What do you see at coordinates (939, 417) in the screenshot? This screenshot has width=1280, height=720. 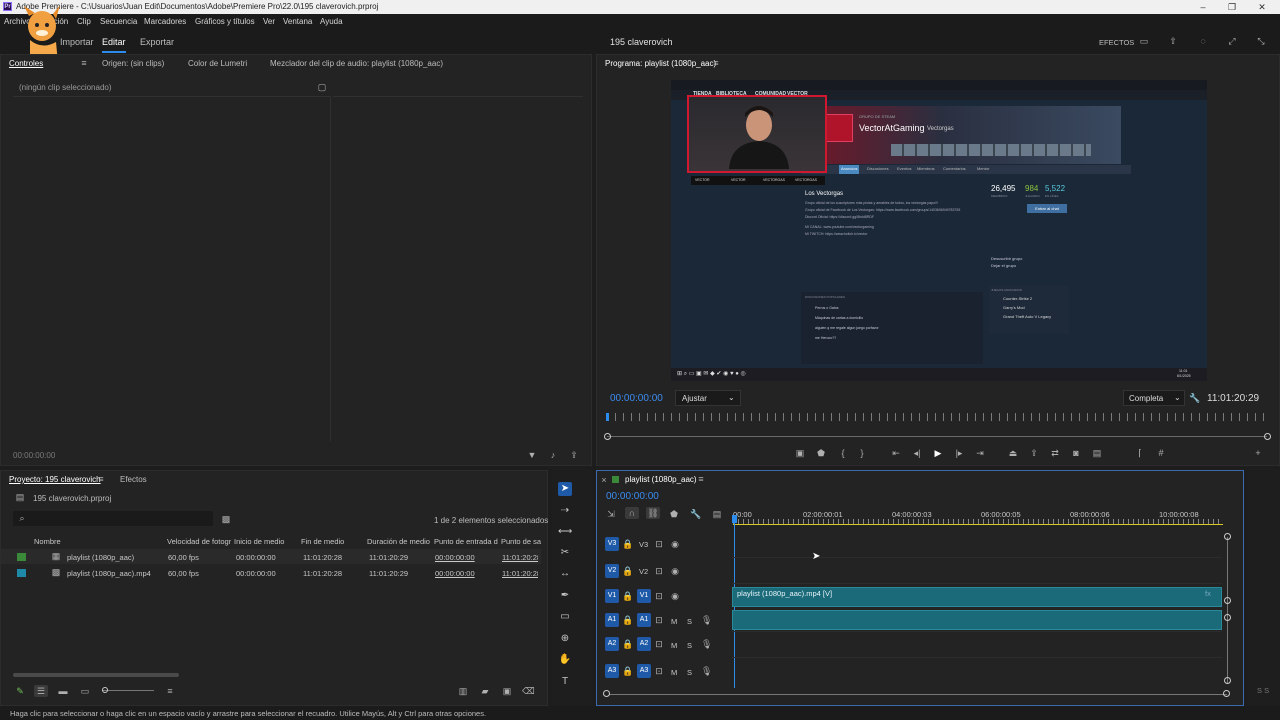 I see `program-ruler` at bounding box center [939, 417].